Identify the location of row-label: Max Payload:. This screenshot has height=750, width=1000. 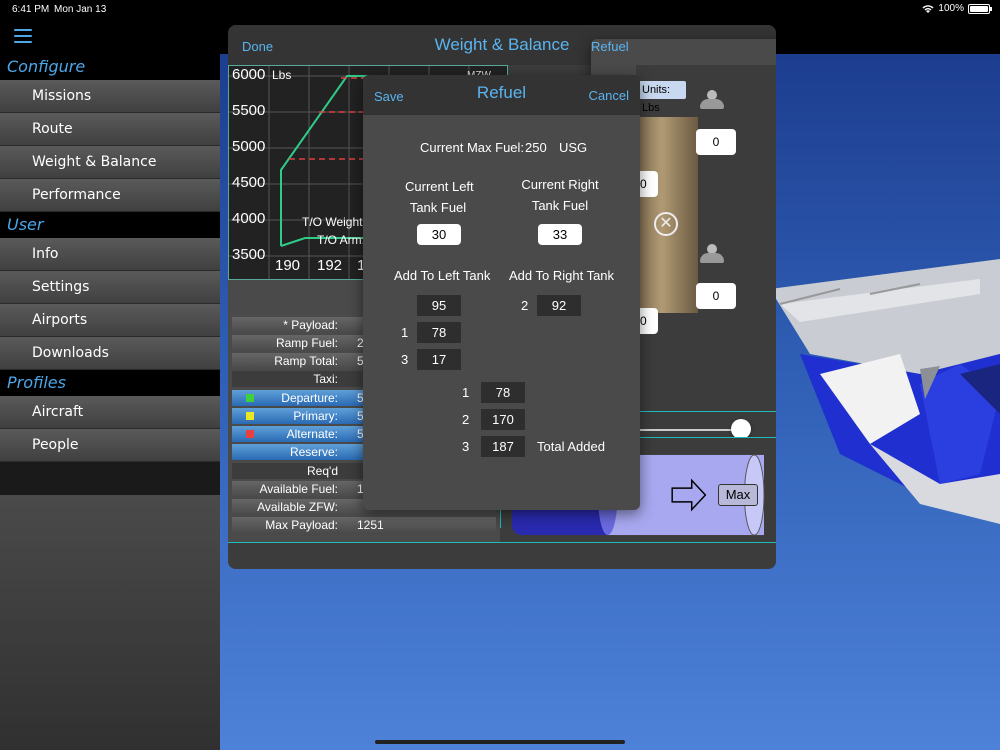
(301, 525).